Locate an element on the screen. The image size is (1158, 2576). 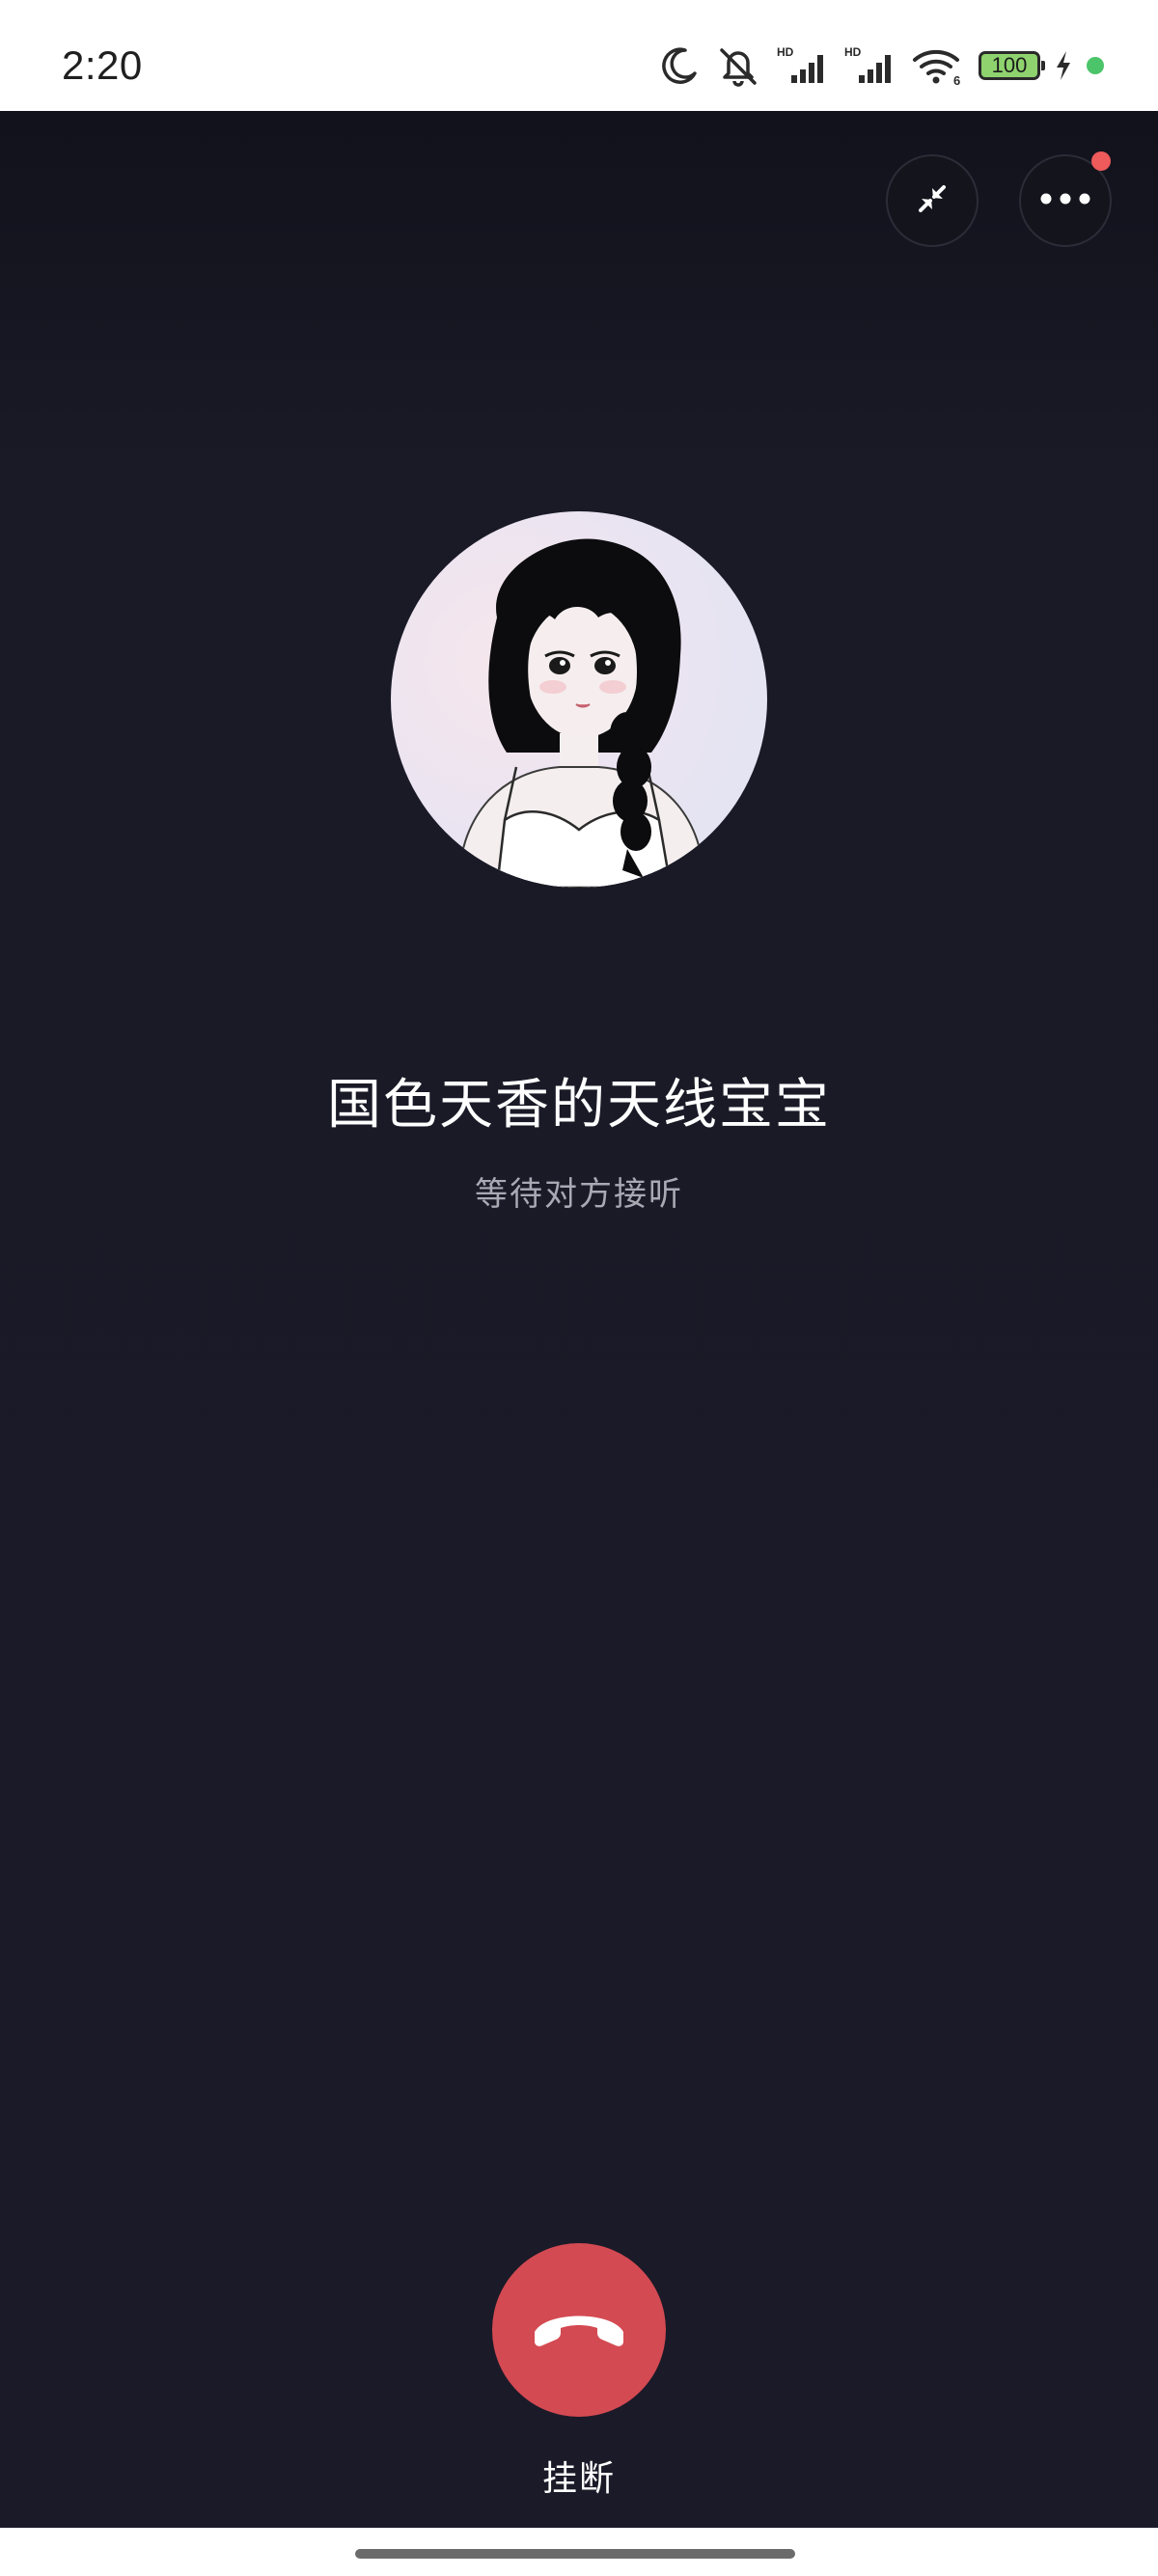
status-bar: 2:20 HD HD 6 100 is located at coordinates (579, 56).